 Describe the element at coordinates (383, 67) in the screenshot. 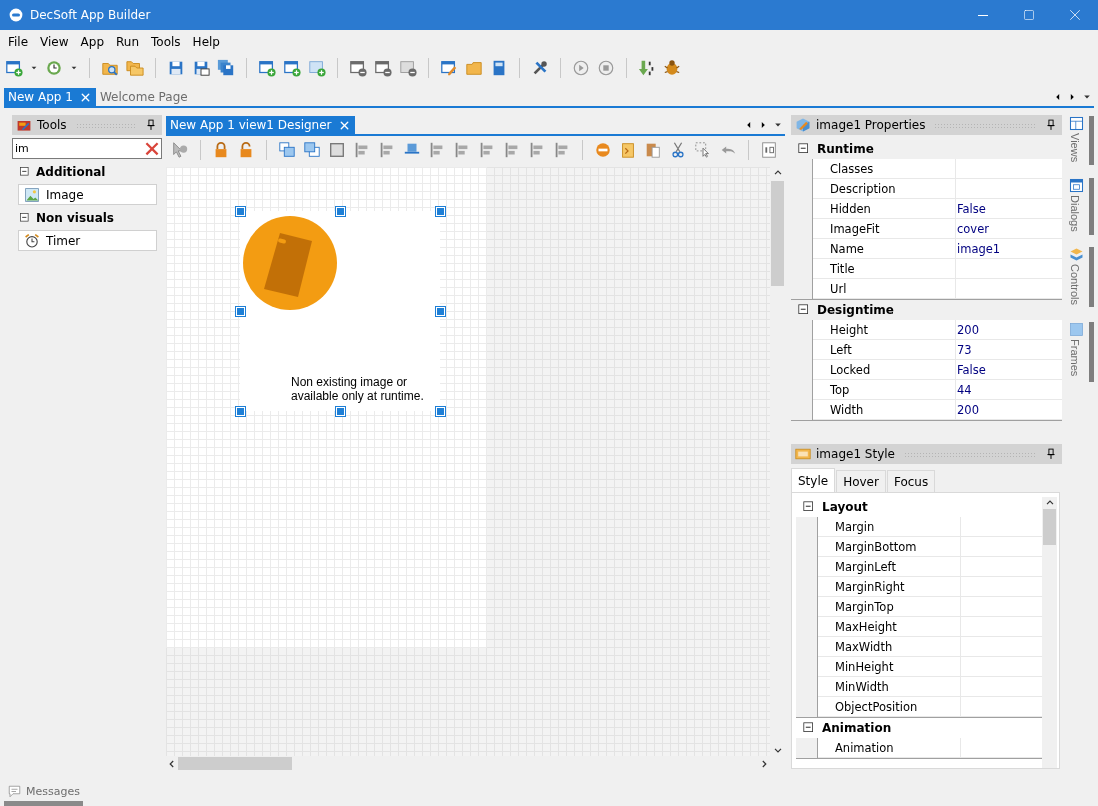

I see `remove-dialog-icon` at that location.